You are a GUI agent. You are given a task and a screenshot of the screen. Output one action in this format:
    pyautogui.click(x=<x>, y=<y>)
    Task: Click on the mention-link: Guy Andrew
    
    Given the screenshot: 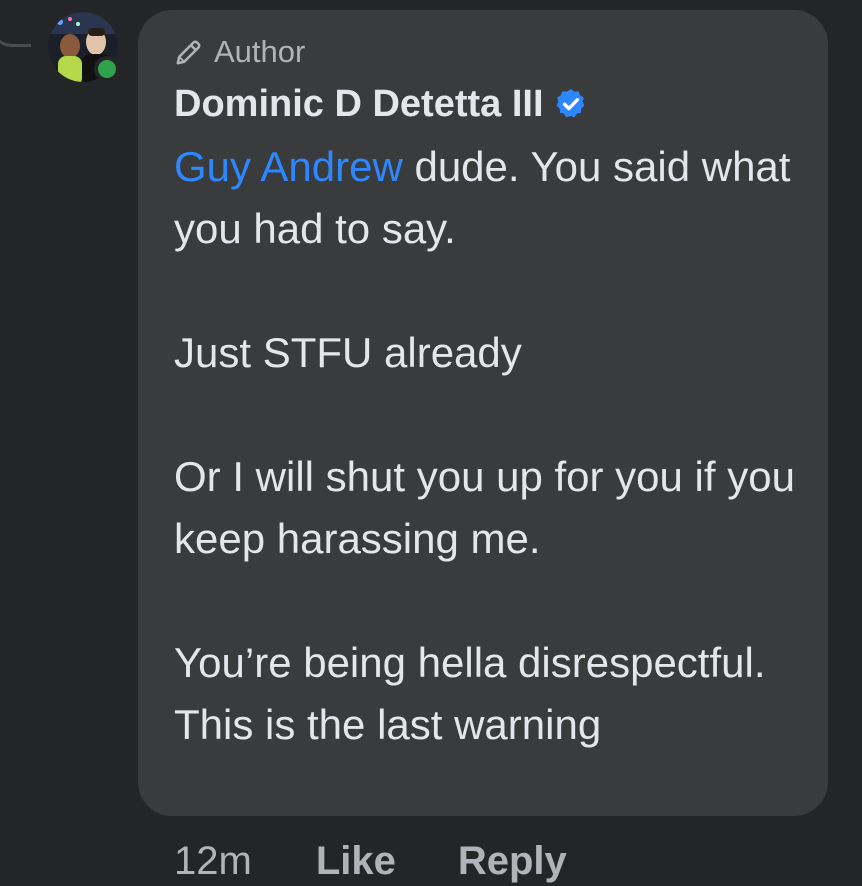 What is the action you would take?
    pyautogui.click(x=288, y=166)
    